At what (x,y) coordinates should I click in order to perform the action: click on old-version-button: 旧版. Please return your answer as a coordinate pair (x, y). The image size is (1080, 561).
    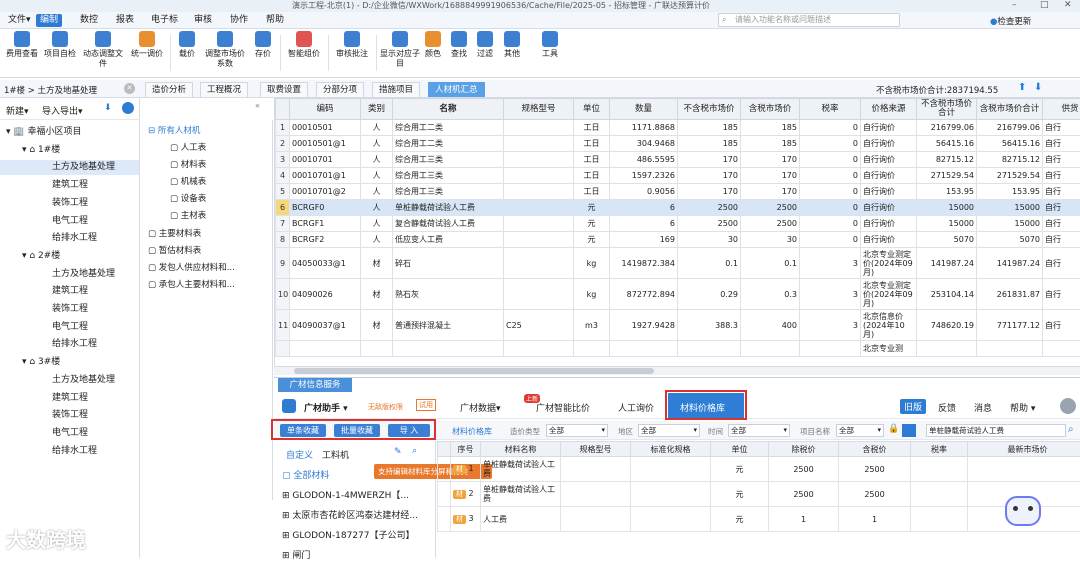
    Looking at the image, I should click on (913, 406).